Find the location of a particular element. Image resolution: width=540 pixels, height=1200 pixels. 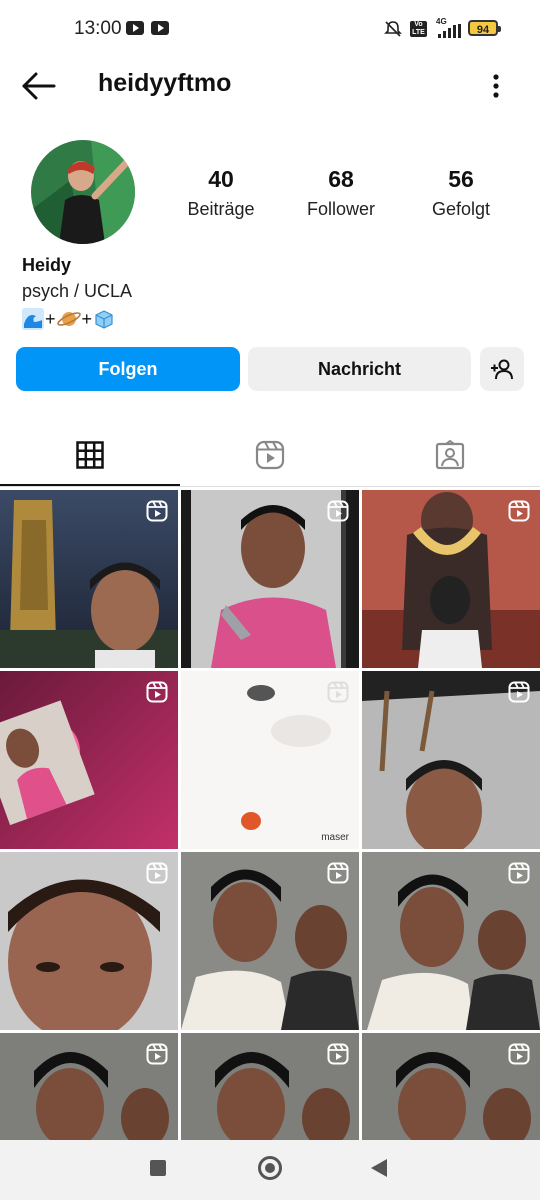

add-person-icon is located at coordinates (502, 369).